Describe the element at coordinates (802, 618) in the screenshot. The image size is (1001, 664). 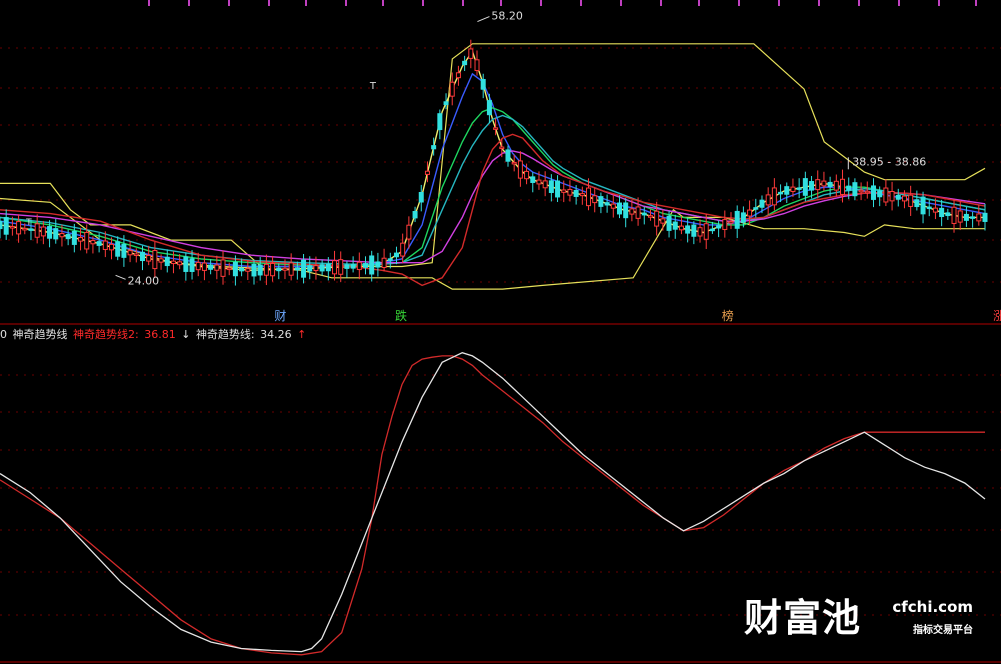
I see `watermark-brand: 财富池` at that location.